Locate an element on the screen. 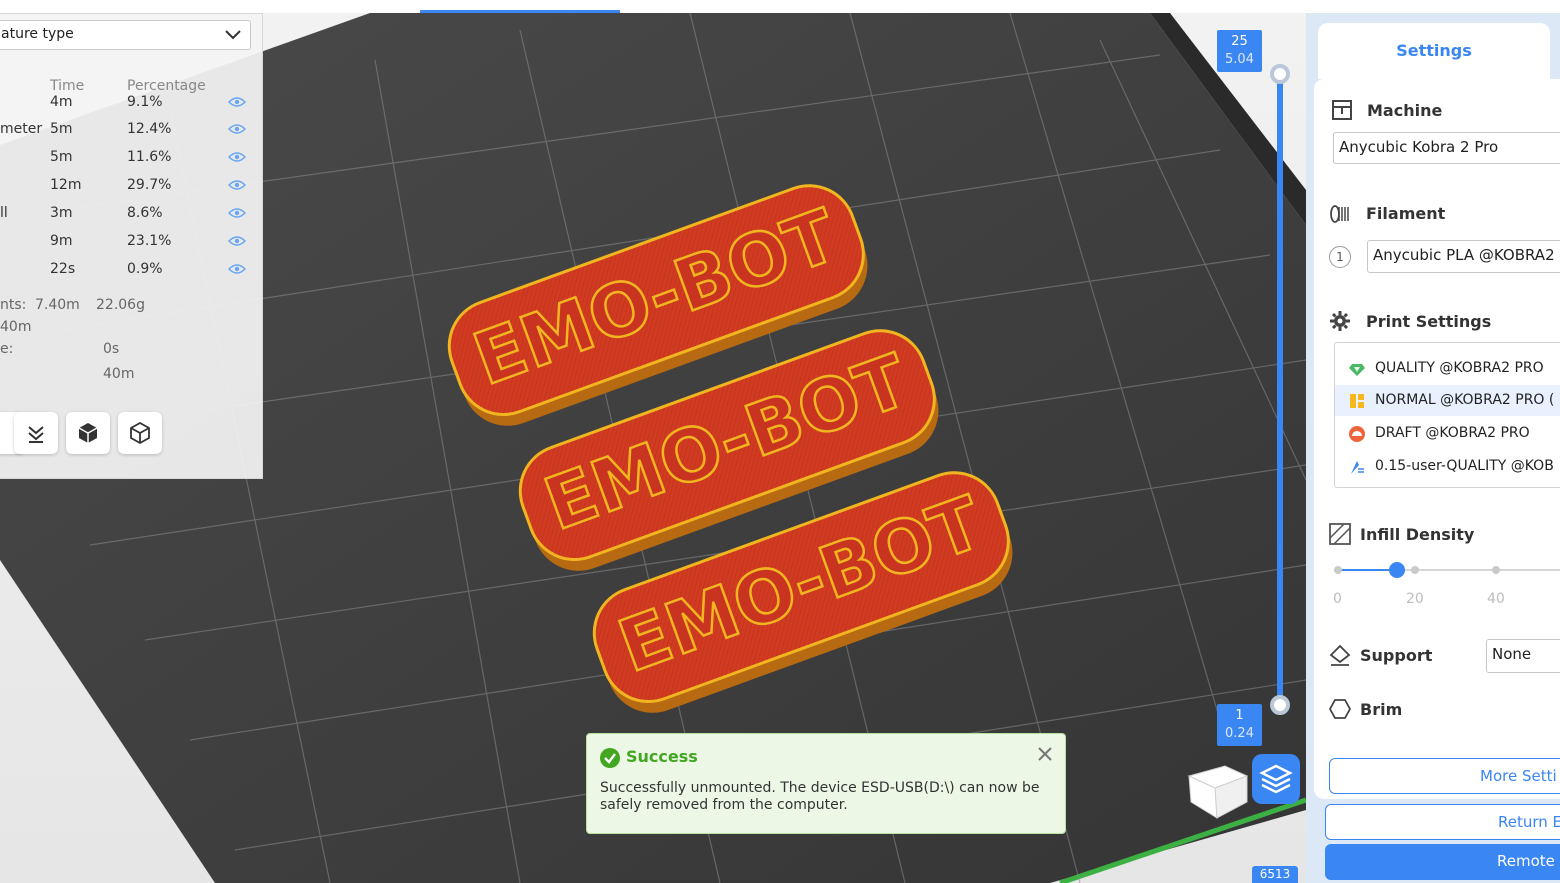 The height and width of the screenshot is (883, 1560). preset-normal: NORMAL @KOBRA2 PRO ( is located at coordinates (1447, 400).